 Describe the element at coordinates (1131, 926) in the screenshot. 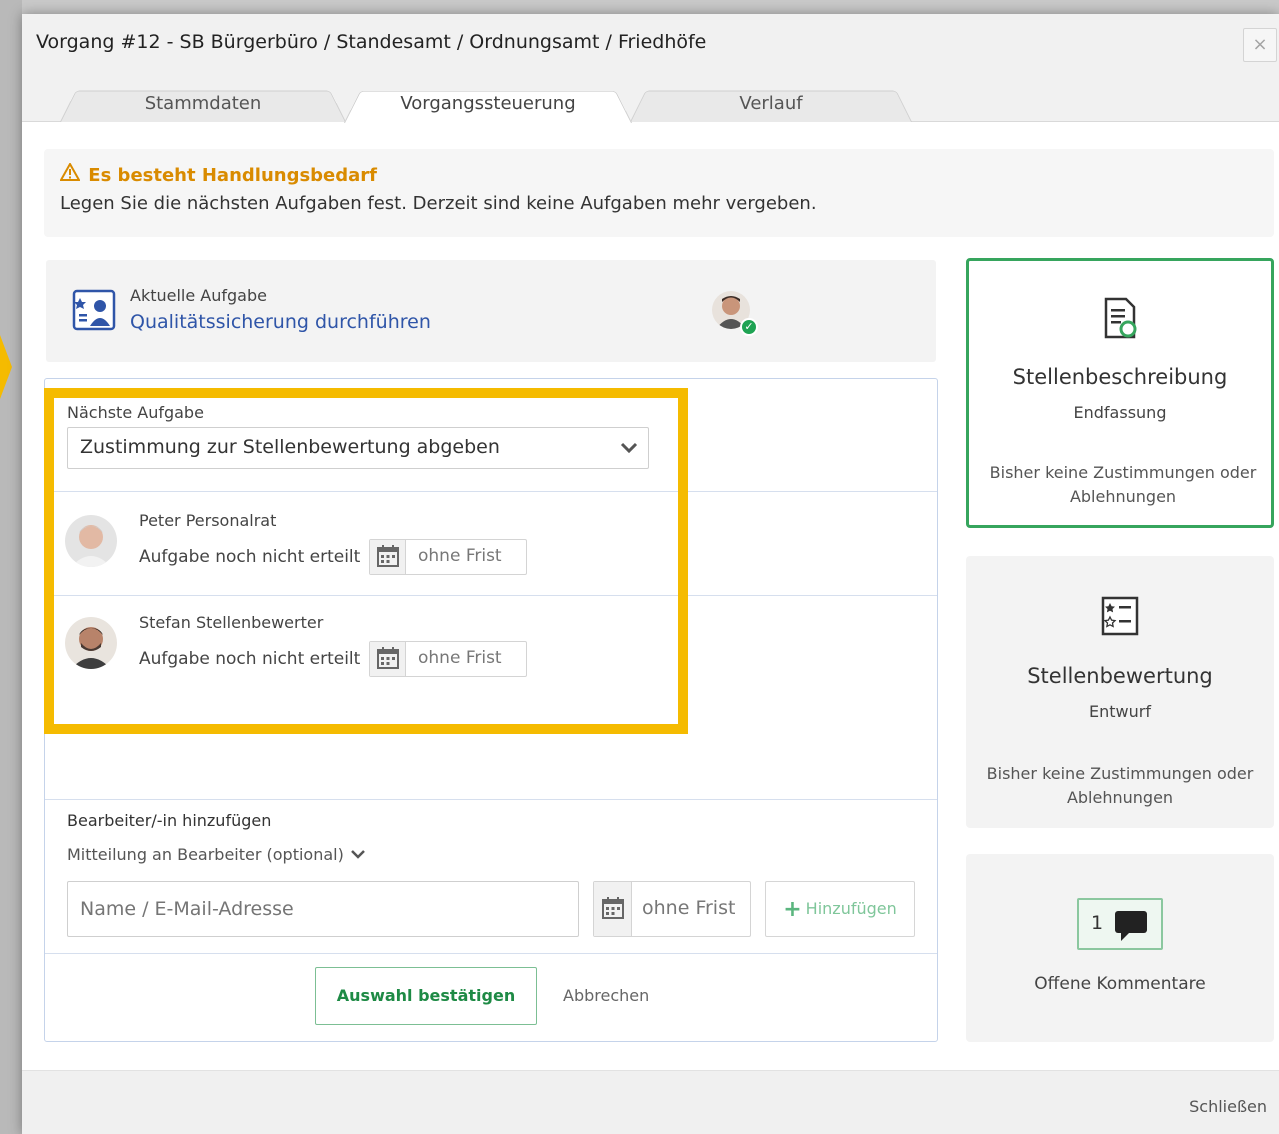

I see `comment-icon` at that location.